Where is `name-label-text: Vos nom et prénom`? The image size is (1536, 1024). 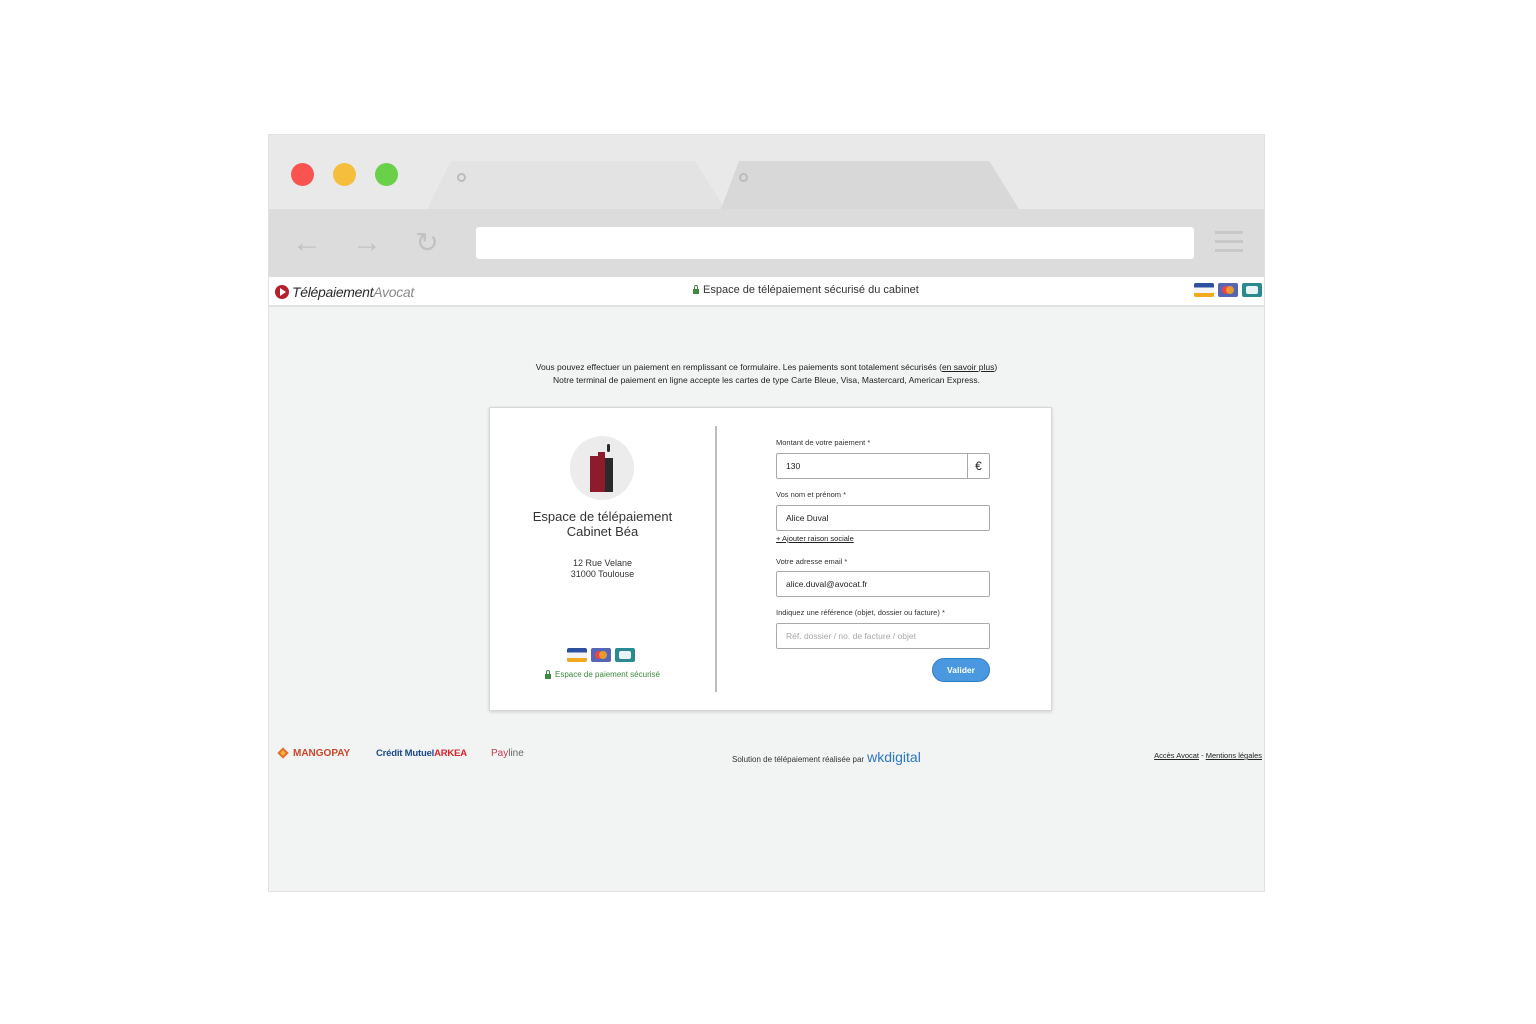 name-label-text: Vos nom et prénom is located at coordinates (809, 494).